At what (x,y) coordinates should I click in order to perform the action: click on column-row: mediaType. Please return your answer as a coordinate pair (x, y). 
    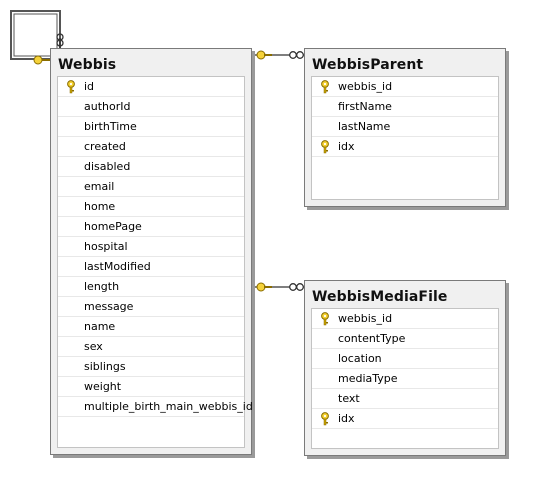
    Looking at the image, I should click on (405, 379).